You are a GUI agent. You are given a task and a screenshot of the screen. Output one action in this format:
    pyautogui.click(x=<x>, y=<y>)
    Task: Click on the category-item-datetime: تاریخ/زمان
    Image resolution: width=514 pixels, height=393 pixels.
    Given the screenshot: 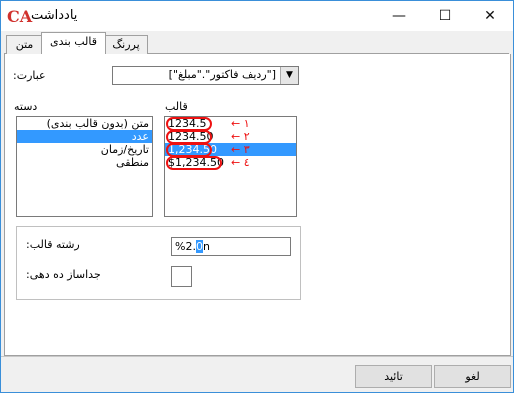 What is the action you would take?
    pyautogui.click(x=84, y=149)
    